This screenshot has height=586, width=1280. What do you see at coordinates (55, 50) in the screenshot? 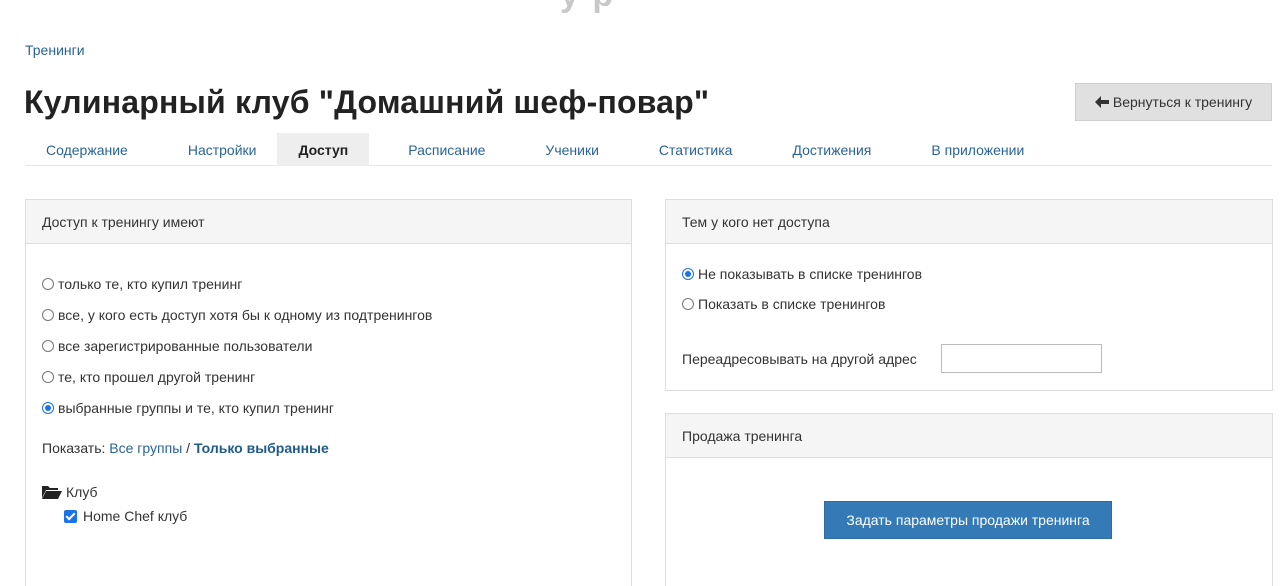
I see `breadcrumb-trainings: Тренинги` at bounding box center [55, 50].